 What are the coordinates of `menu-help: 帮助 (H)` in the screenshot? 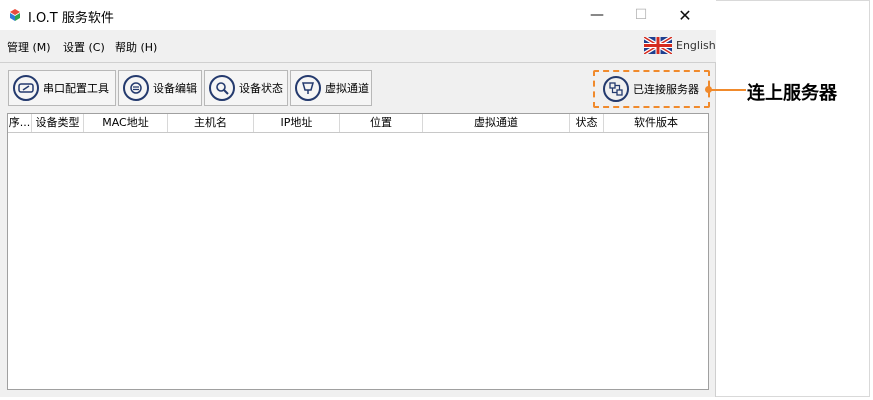 It's located at (136, 47).